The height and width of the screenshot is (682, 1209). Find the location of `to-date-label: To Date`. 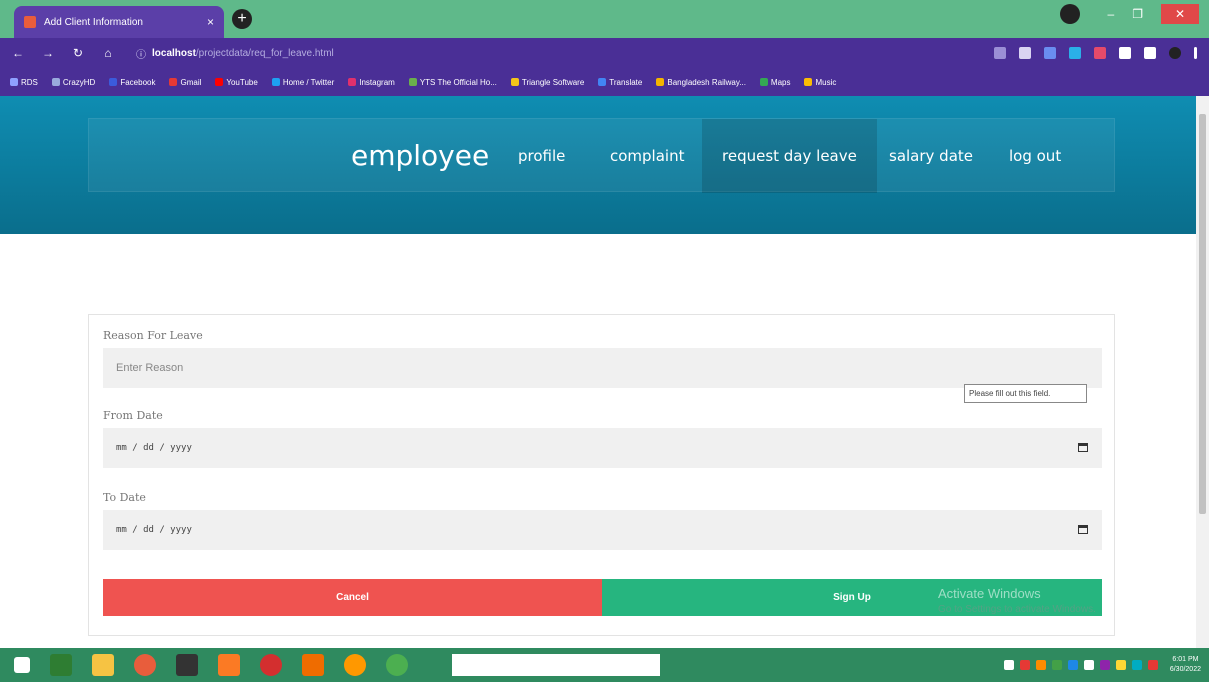

to-date-label: To Date is located at coordinates (124, 497).